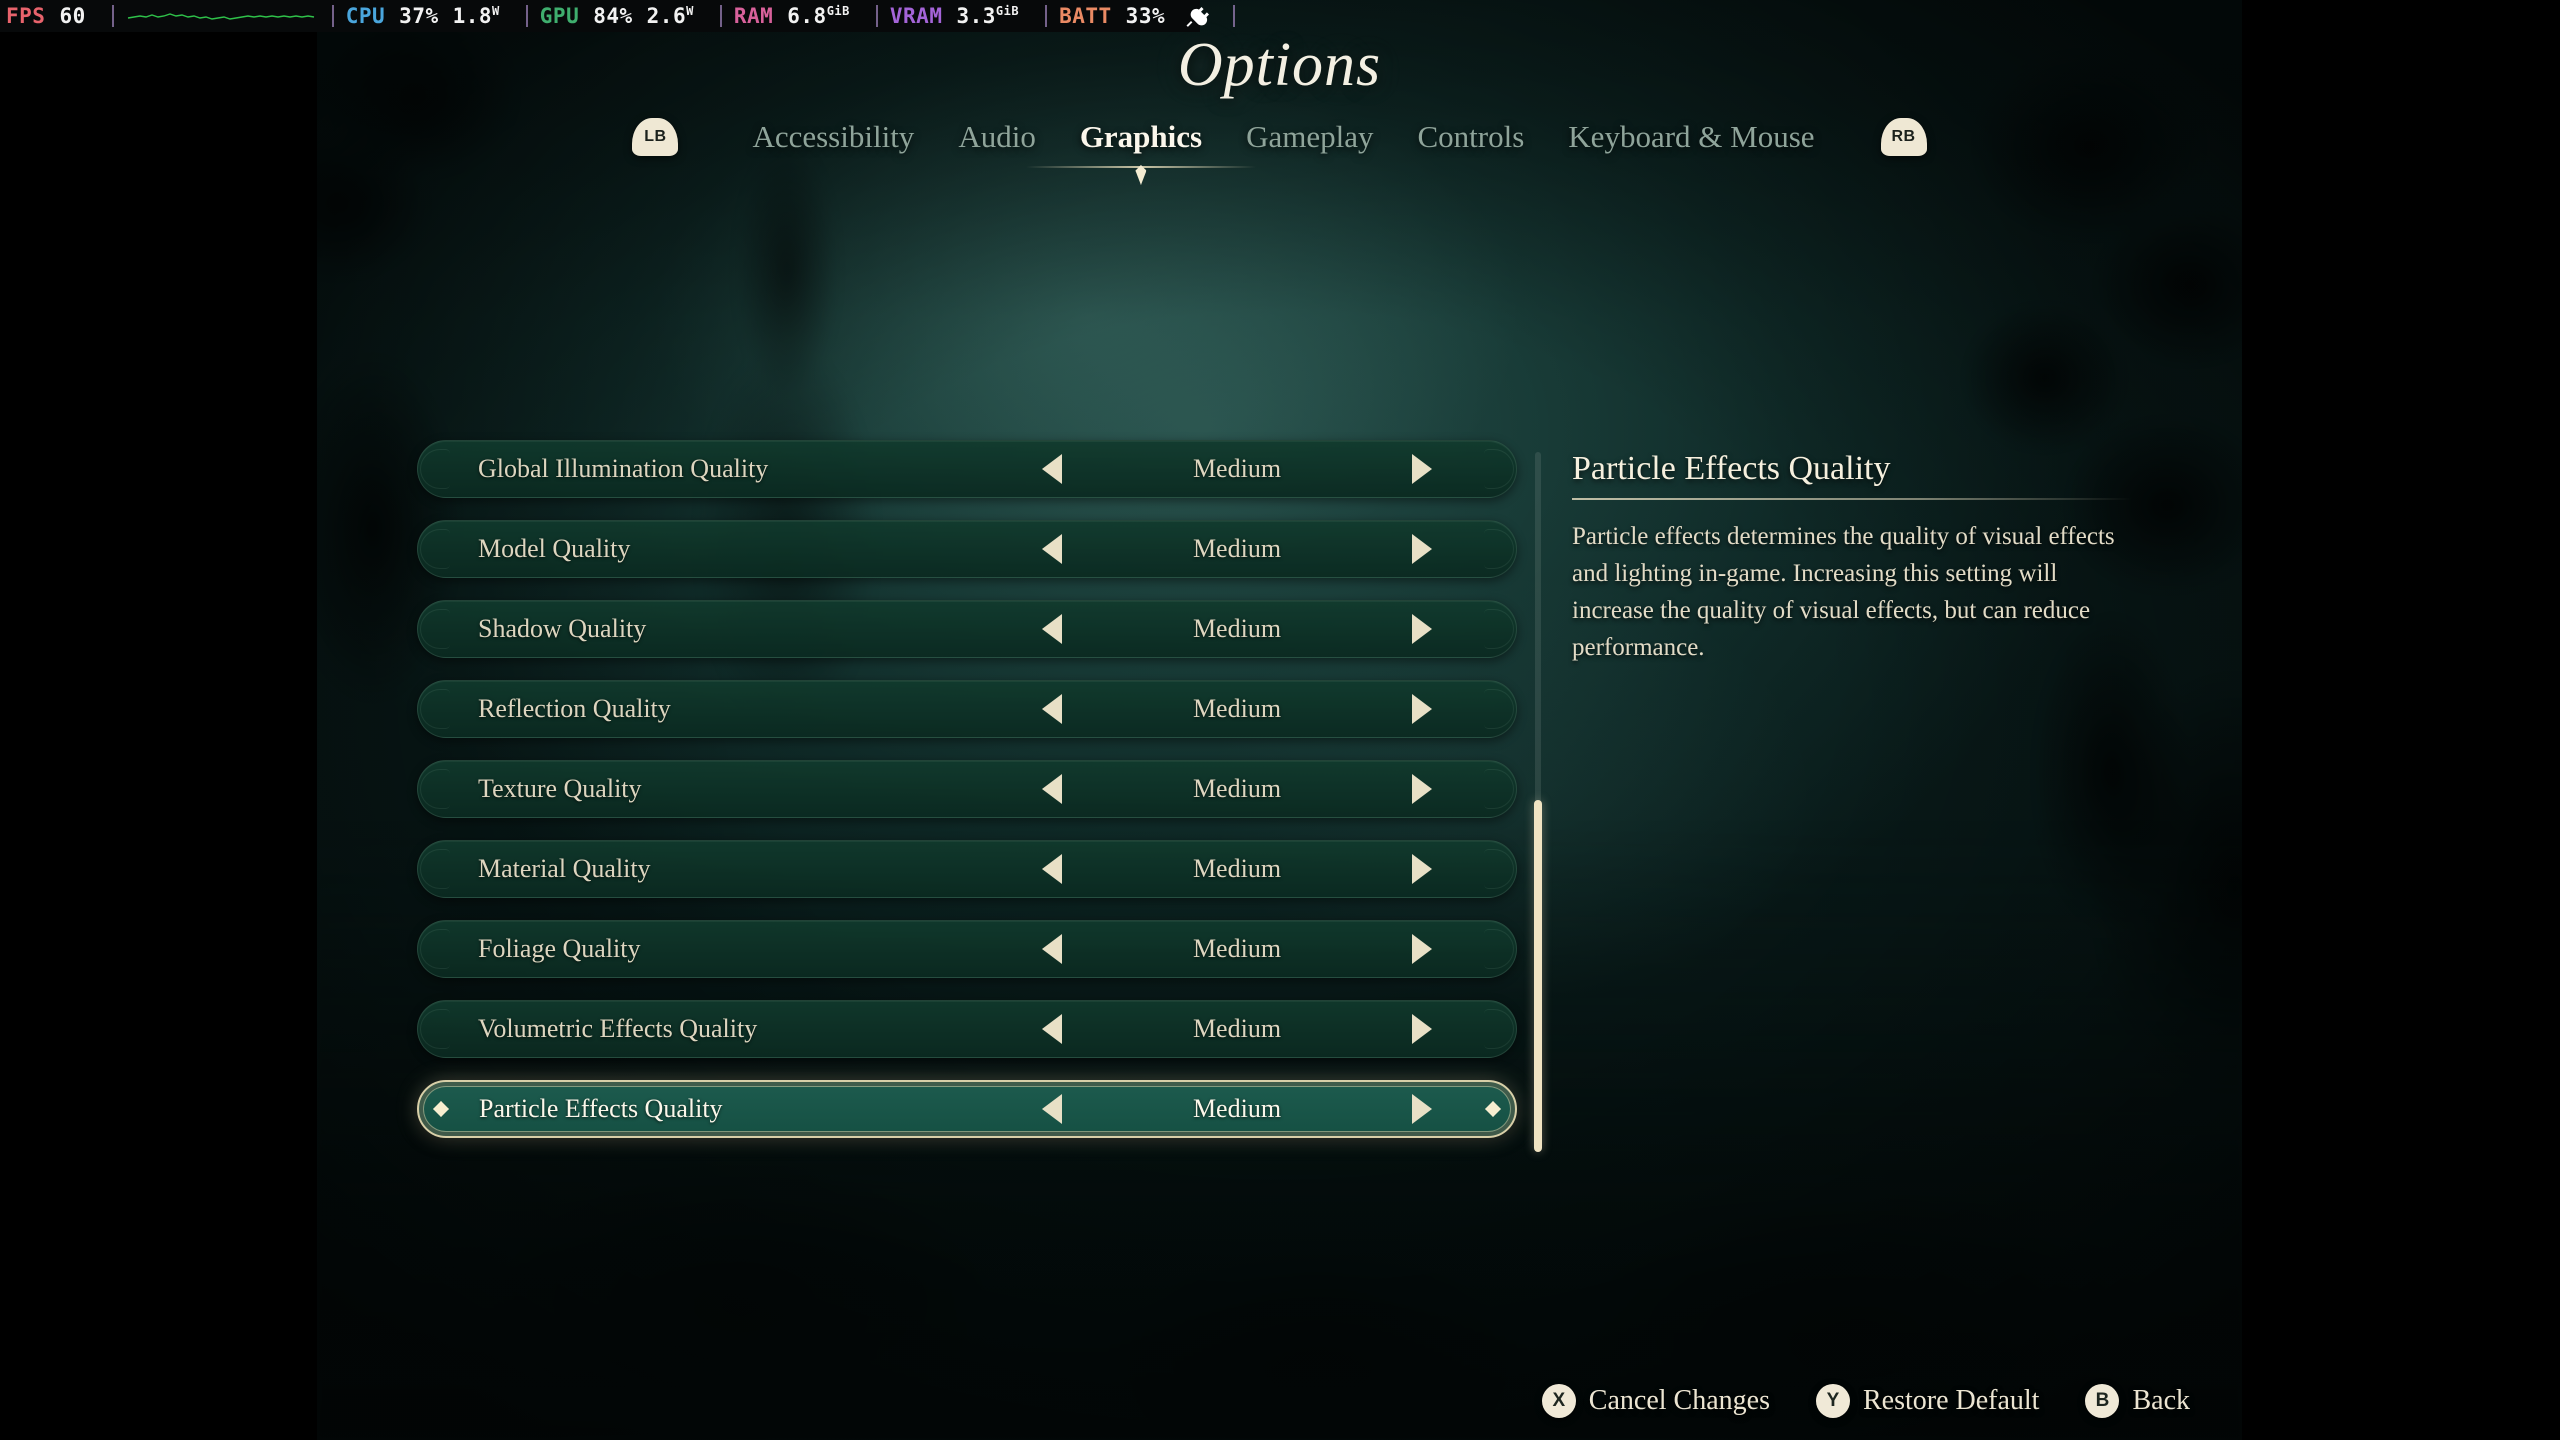 This screenshot has height=1440, width=2560. Describe the element at coordinates (988, 16) in the screenshot. I see `vram-value: 3.3GiB` at that location.